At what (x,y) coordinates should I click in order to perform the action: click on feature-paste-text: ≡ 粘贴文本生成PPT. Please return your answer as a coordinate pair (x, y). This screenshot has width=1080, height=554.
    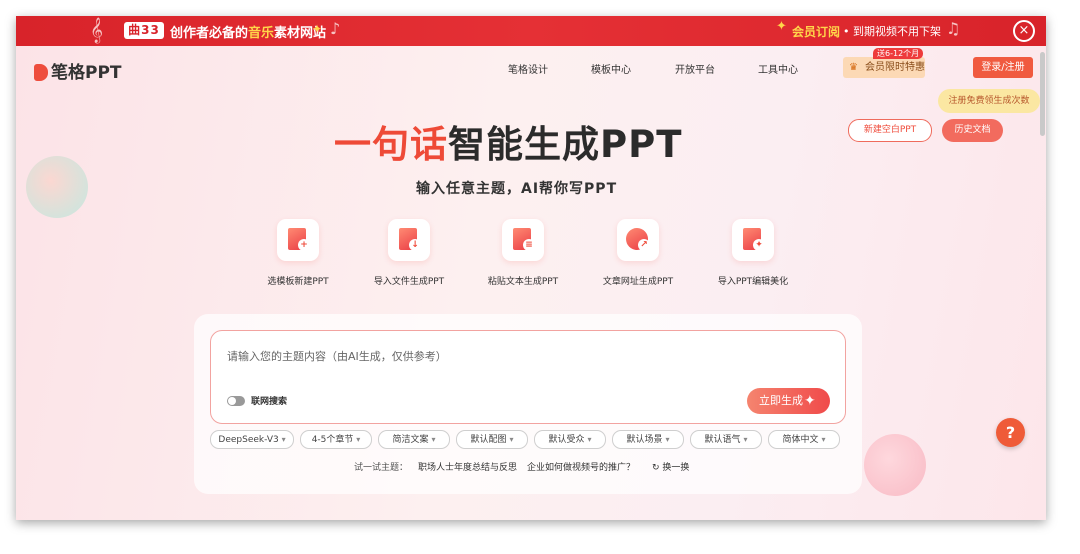
    Looking at the image, I should click on (523, 253).